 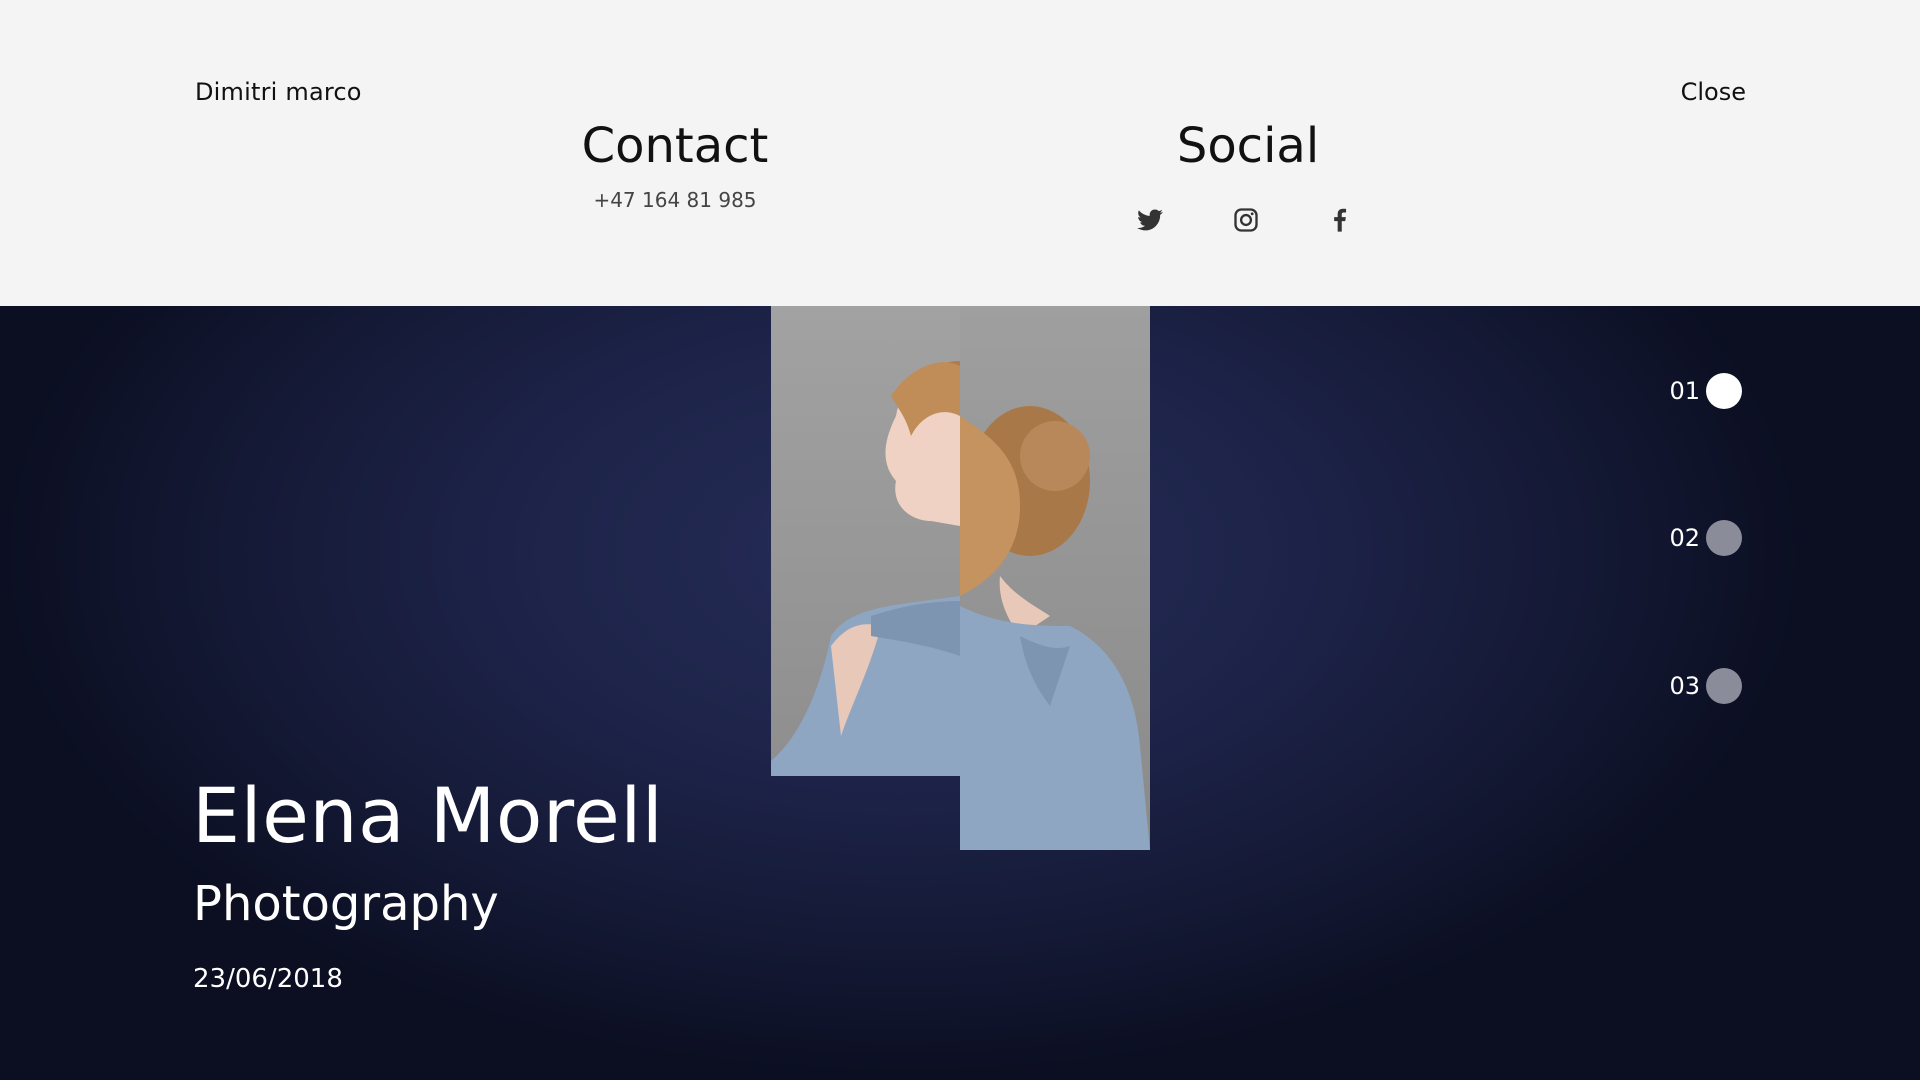 I want to click on contact-section: Contact +47 164 81 985, so click(x=675, y=165).